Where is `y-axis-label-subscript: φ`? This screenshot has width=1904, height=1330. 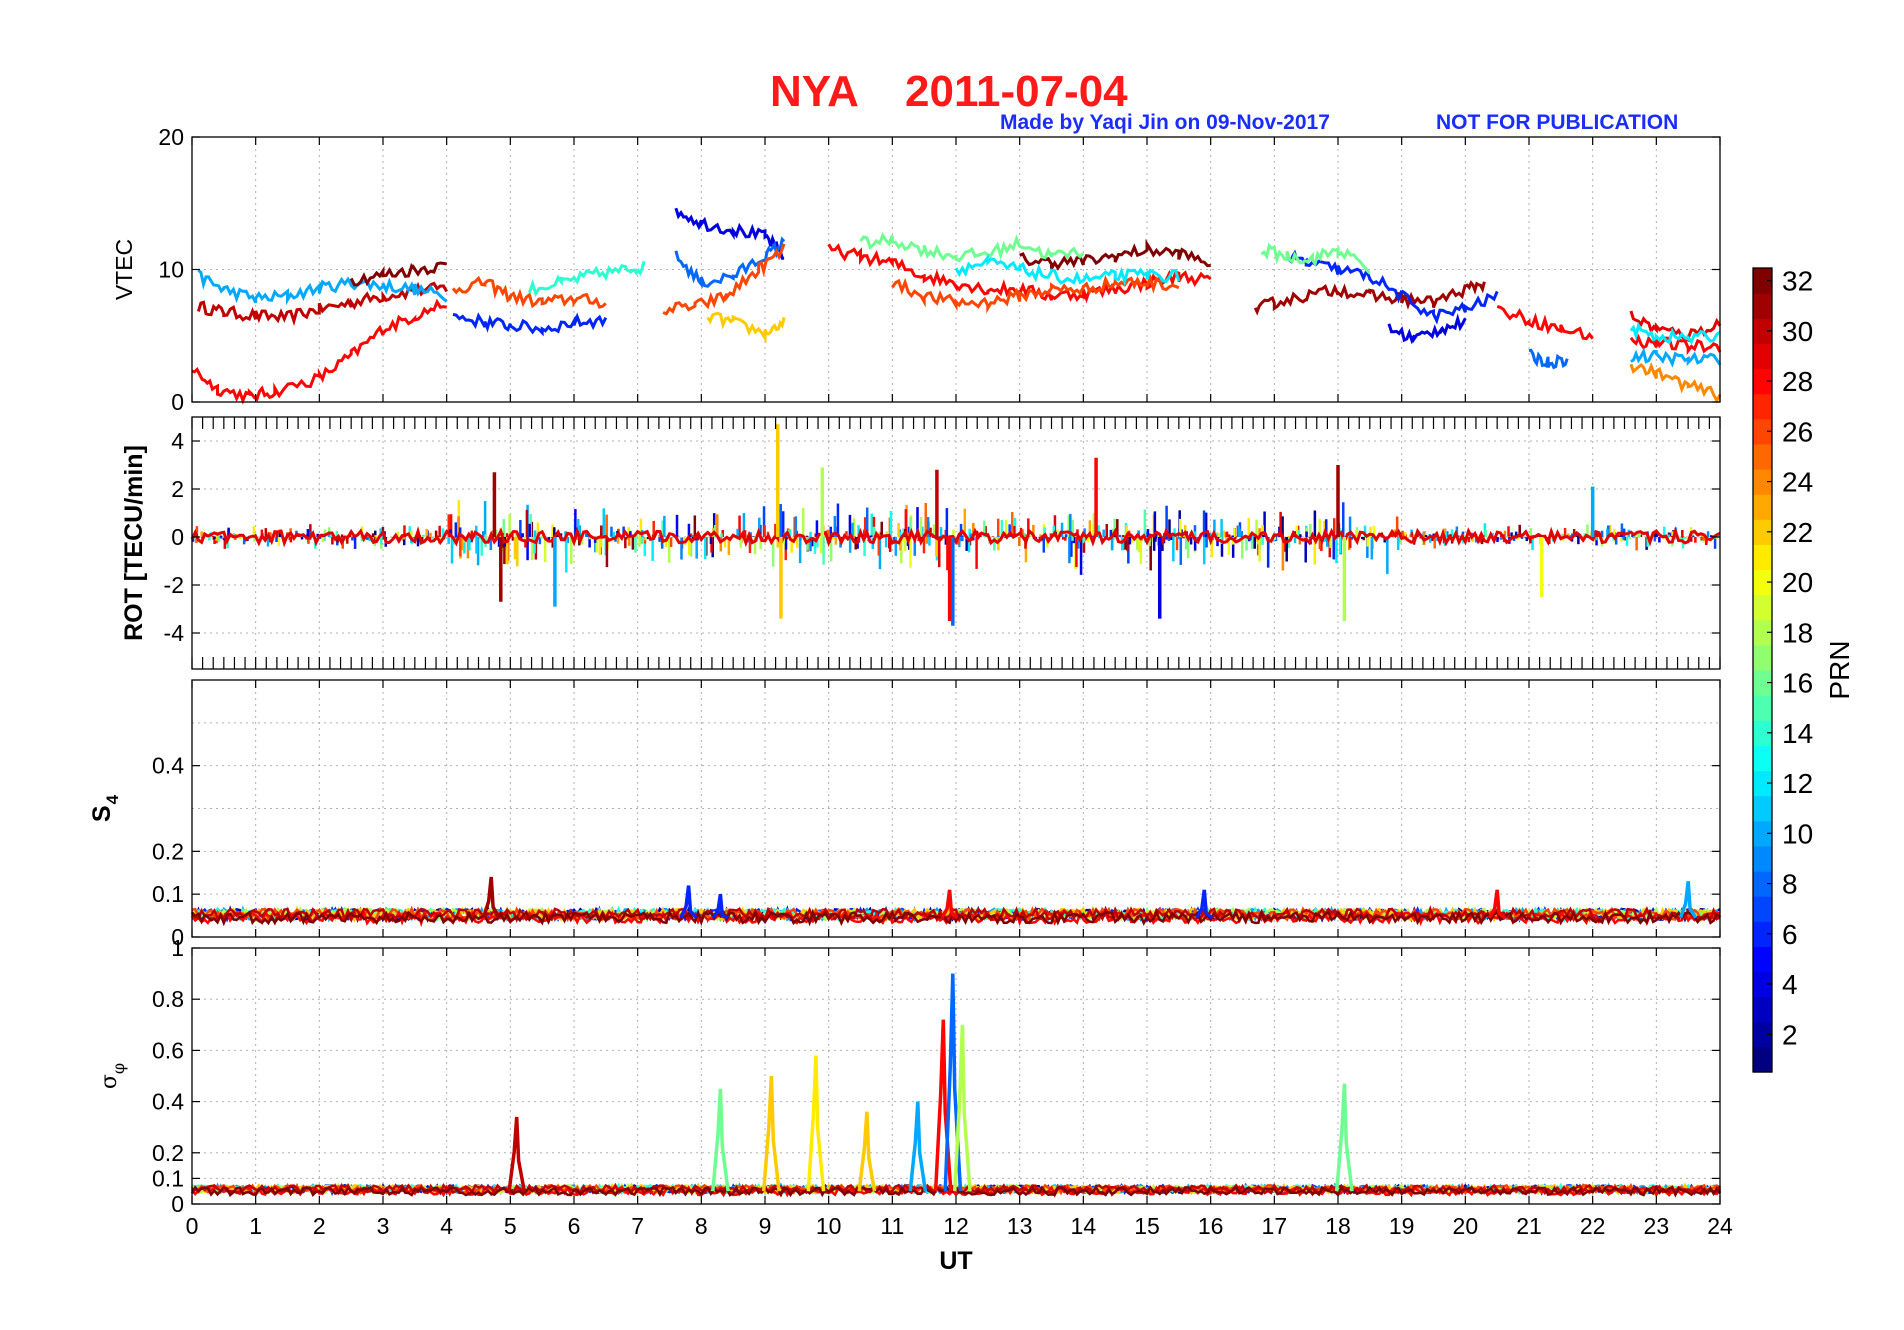 y-axis-label-subscript: φ is located at coordinates (118, 1068).